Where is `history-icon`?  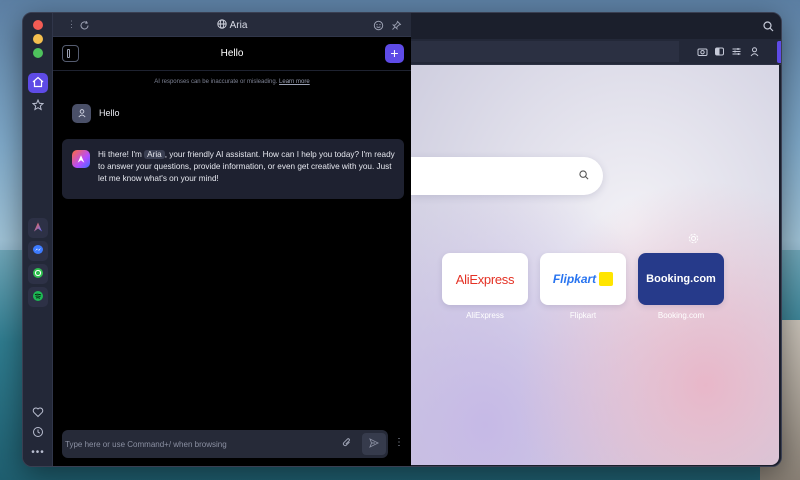 history-icon is located at coordinates (38, 433).